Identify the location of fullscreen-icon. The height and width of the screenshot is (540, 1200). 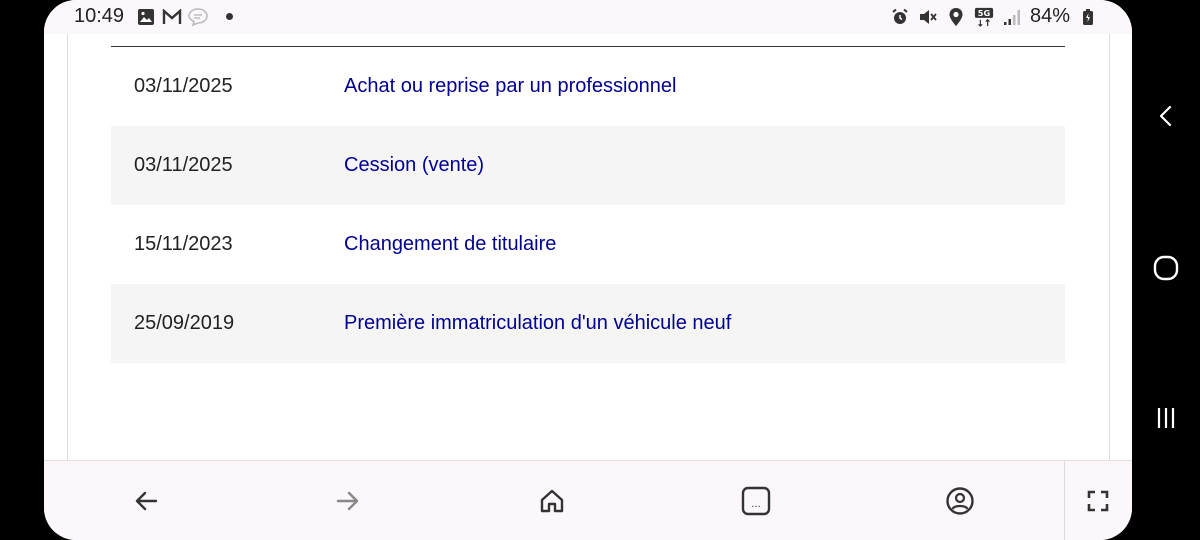
(1098, 501).